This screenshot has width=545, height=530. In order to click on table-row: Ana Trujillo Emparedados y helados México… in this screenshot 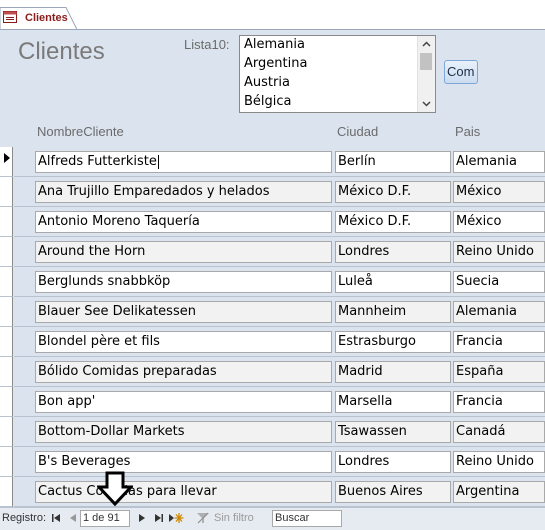, I will do `click(272, 192)`.